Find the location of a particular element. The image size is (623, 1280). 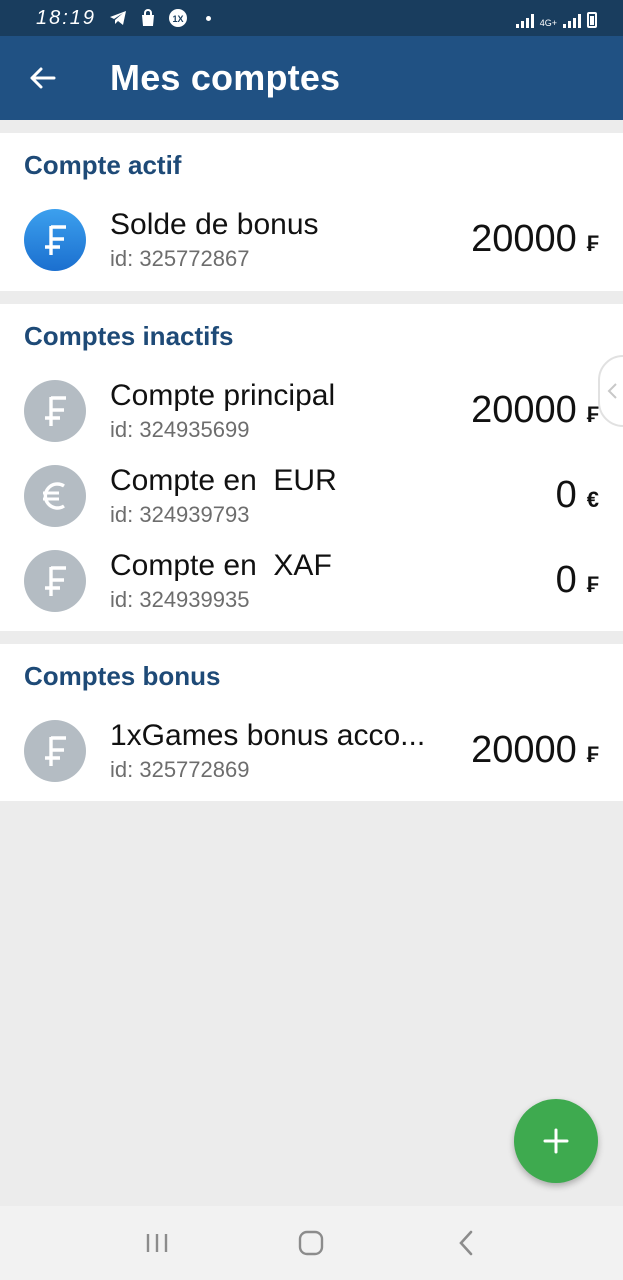

back-nav-button is located at coordinates (466, 1243).